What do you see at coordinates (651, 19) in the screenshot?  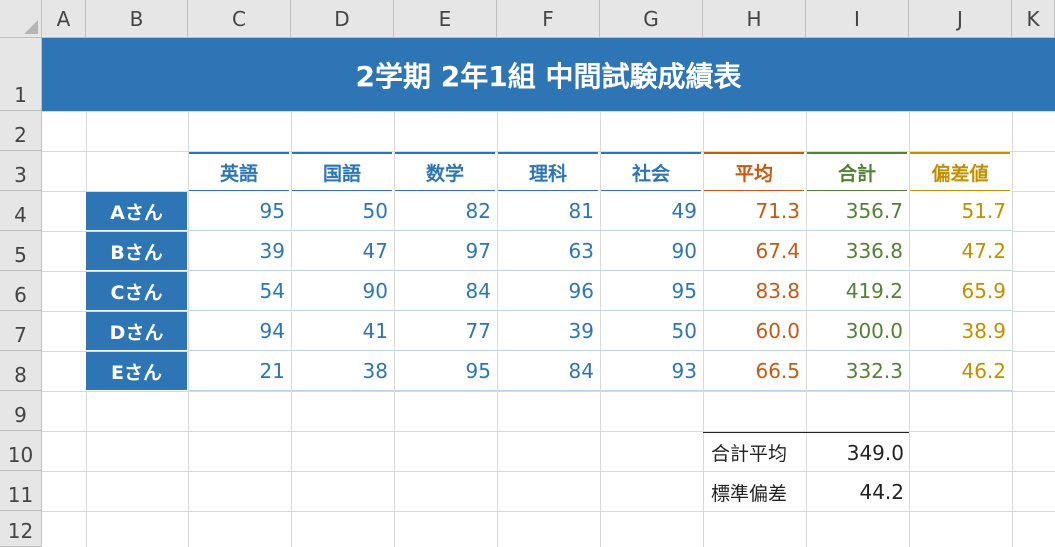 I see `column-header-g: G` at bounding box center [651, 19].